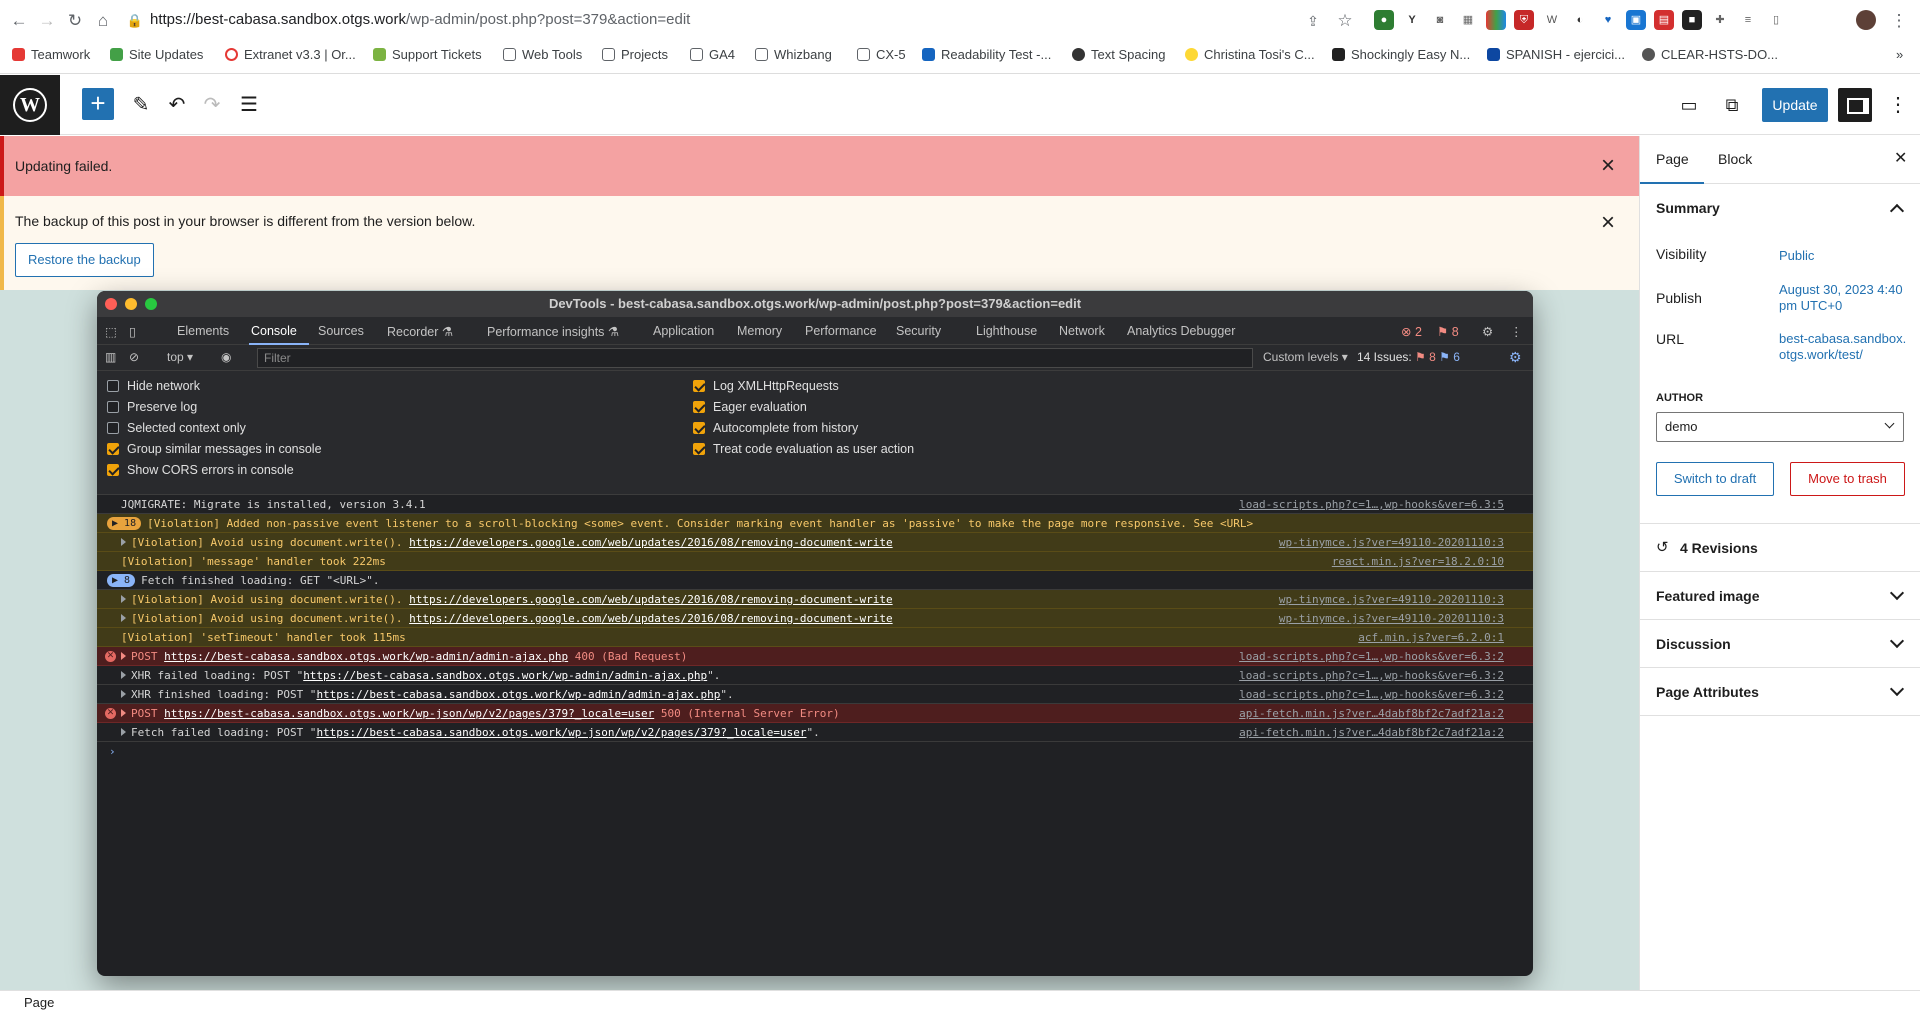  I want to click on options-menu-icon: ⋮, so click(1898, 105).